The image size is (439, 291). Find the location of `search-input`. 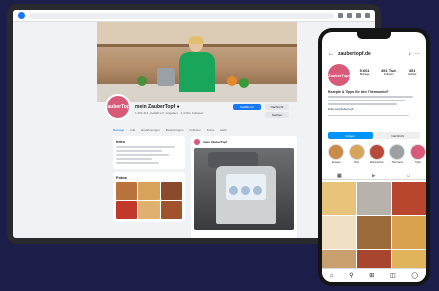

search-input is located at coordinates (181, 15).